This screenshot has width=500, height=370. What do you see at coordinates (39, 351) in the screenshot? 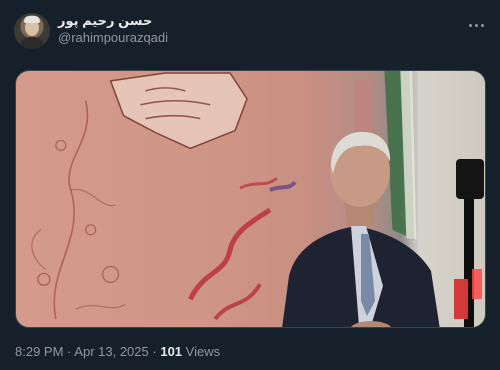
I see `tweet-time: 8:29 PM` at bounding box center [39, 351].